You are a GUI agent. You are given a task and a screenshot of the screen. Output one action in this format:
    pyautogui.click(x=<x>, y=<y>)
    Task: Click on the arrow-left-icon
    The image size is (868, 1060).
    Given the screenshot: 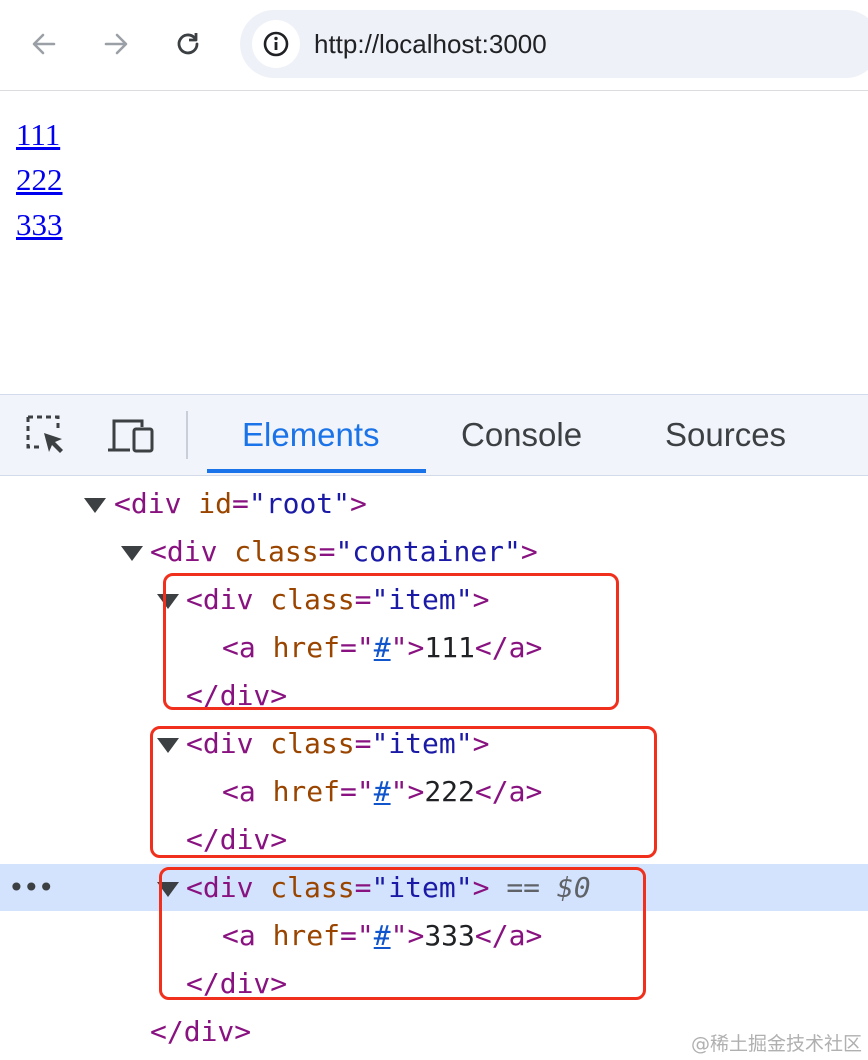 What is the action you would take?
    pyautogui.click(x=44, y=44)
    